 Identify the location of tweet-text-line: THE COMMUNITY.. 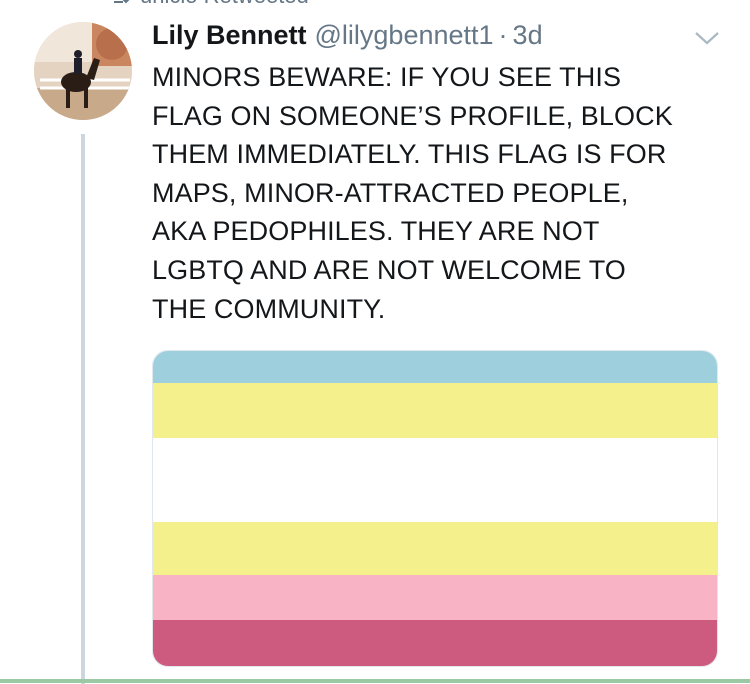
(269, 308).